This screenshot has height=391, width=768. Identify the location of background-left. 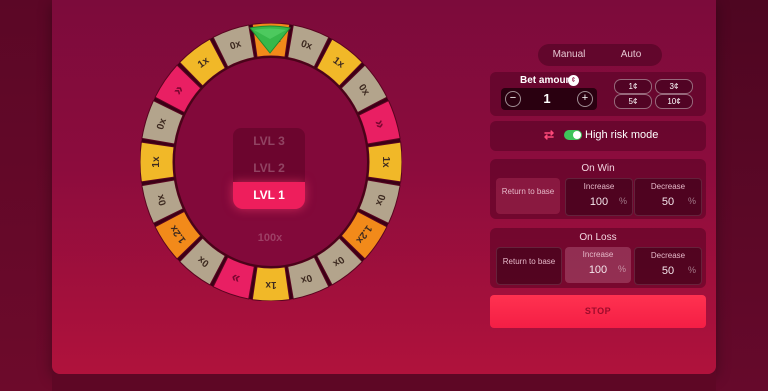
(26, 195).